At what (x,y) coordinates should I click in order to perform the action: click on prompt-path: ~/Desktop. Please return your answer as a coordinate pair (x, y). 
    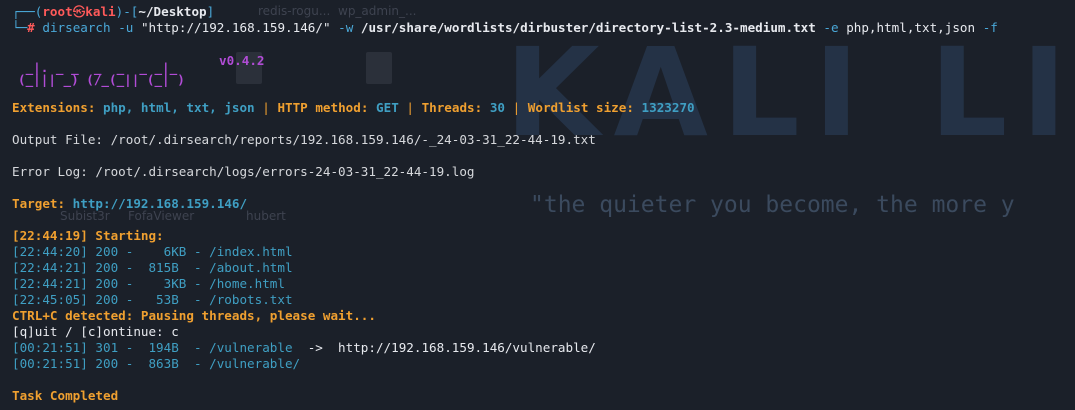
    Looking at the image, I should click on (172, 11).